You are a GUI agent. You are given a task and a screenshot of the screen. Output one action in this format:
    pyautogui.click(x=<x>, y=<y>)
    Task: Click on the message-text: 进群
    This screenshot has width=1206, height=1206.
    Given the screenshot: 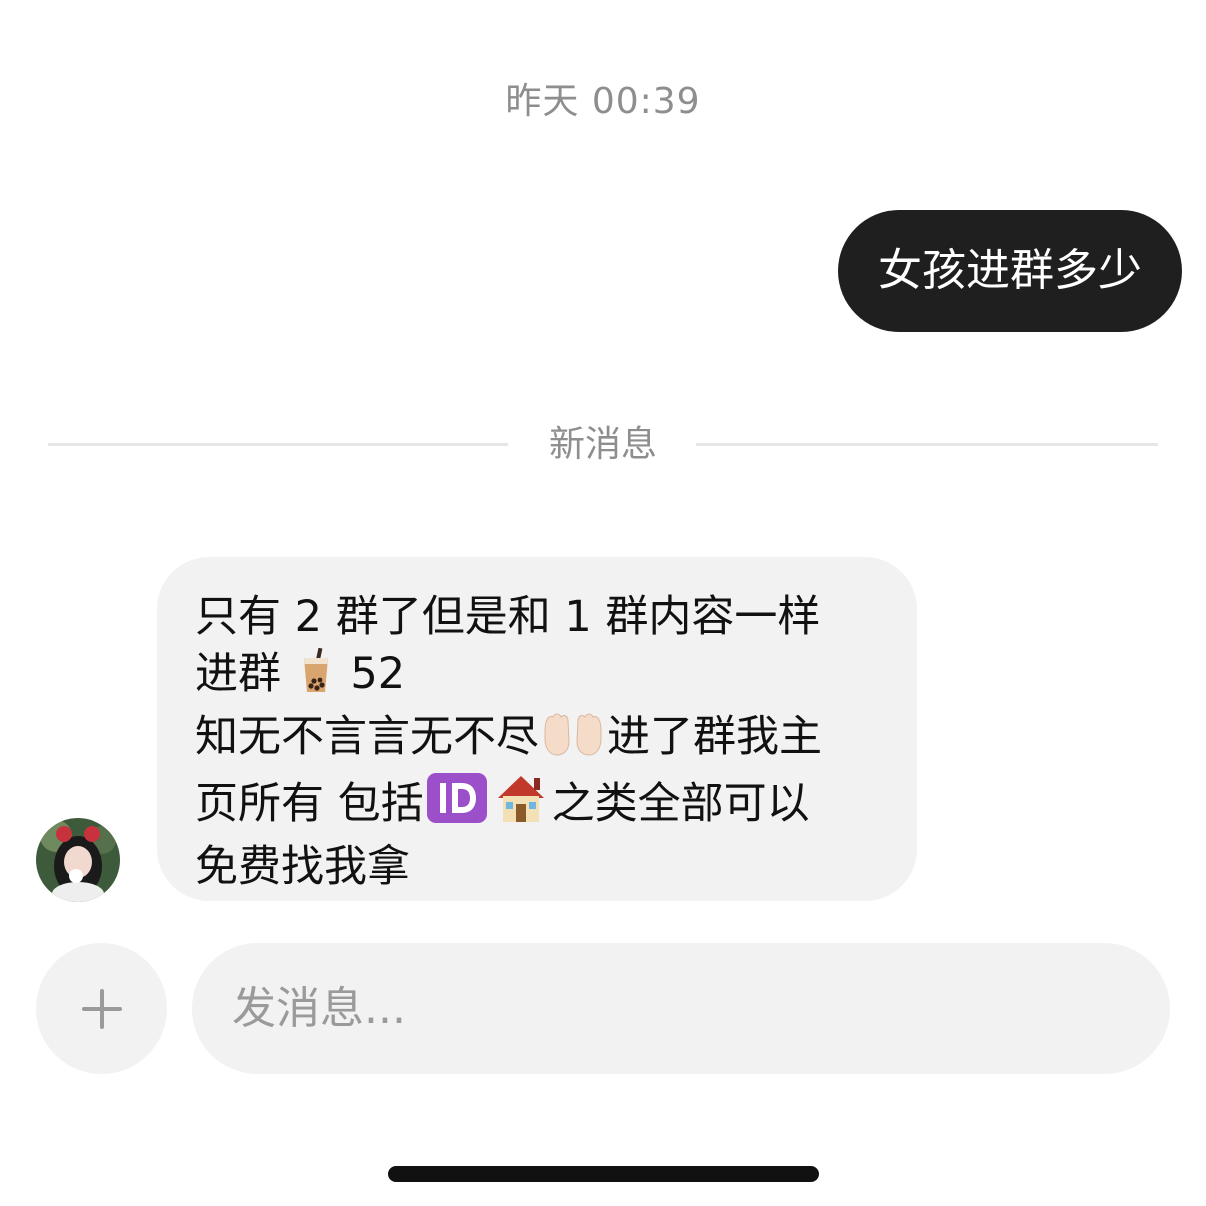 What is the action you would take?
    pyautogui.click(x=238, y=674)
    